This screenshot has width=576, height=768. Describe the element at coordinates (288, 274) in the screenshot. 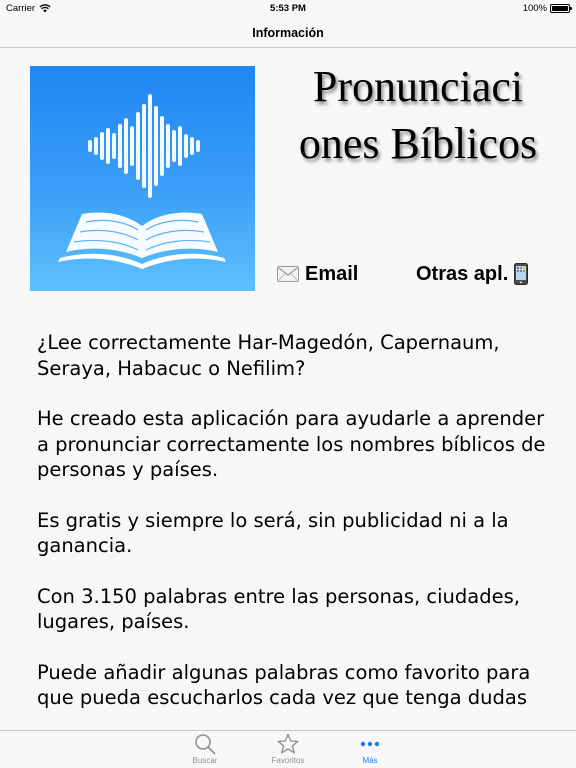

I see `envelope-icon` at that location.